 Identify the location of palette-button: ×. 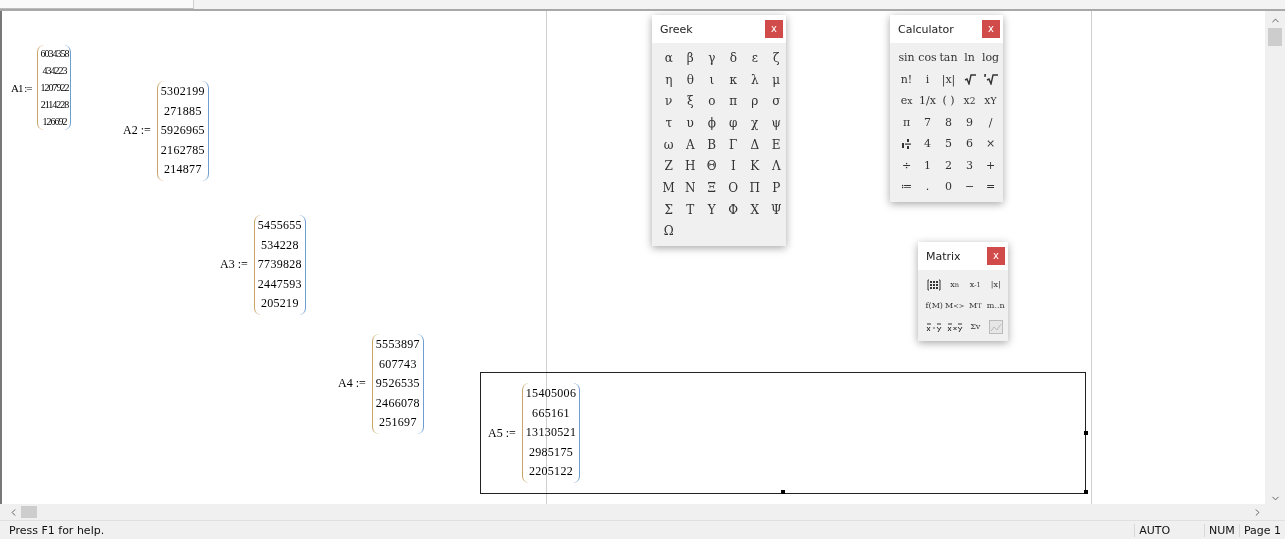
(990, 144).